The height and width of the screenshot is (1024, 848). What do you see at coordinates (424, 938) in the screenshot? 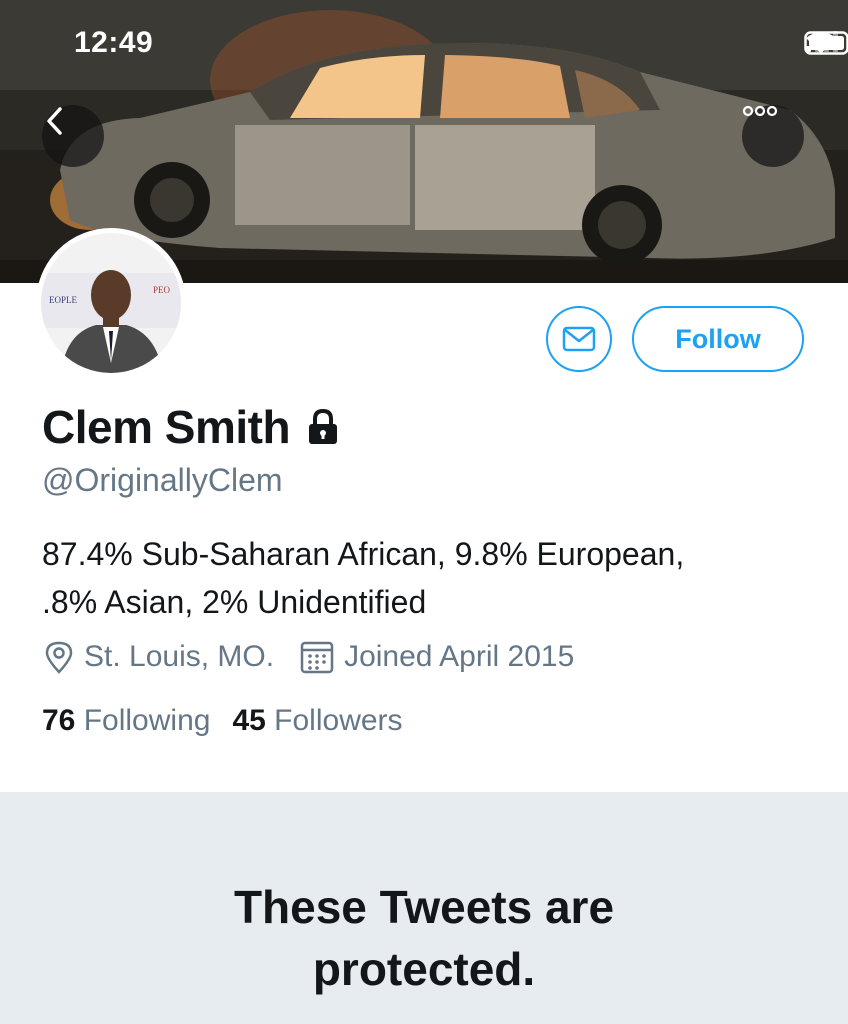
I see `protected-notice-title: These Tweets are protected.` at bounding box center [424, 938].